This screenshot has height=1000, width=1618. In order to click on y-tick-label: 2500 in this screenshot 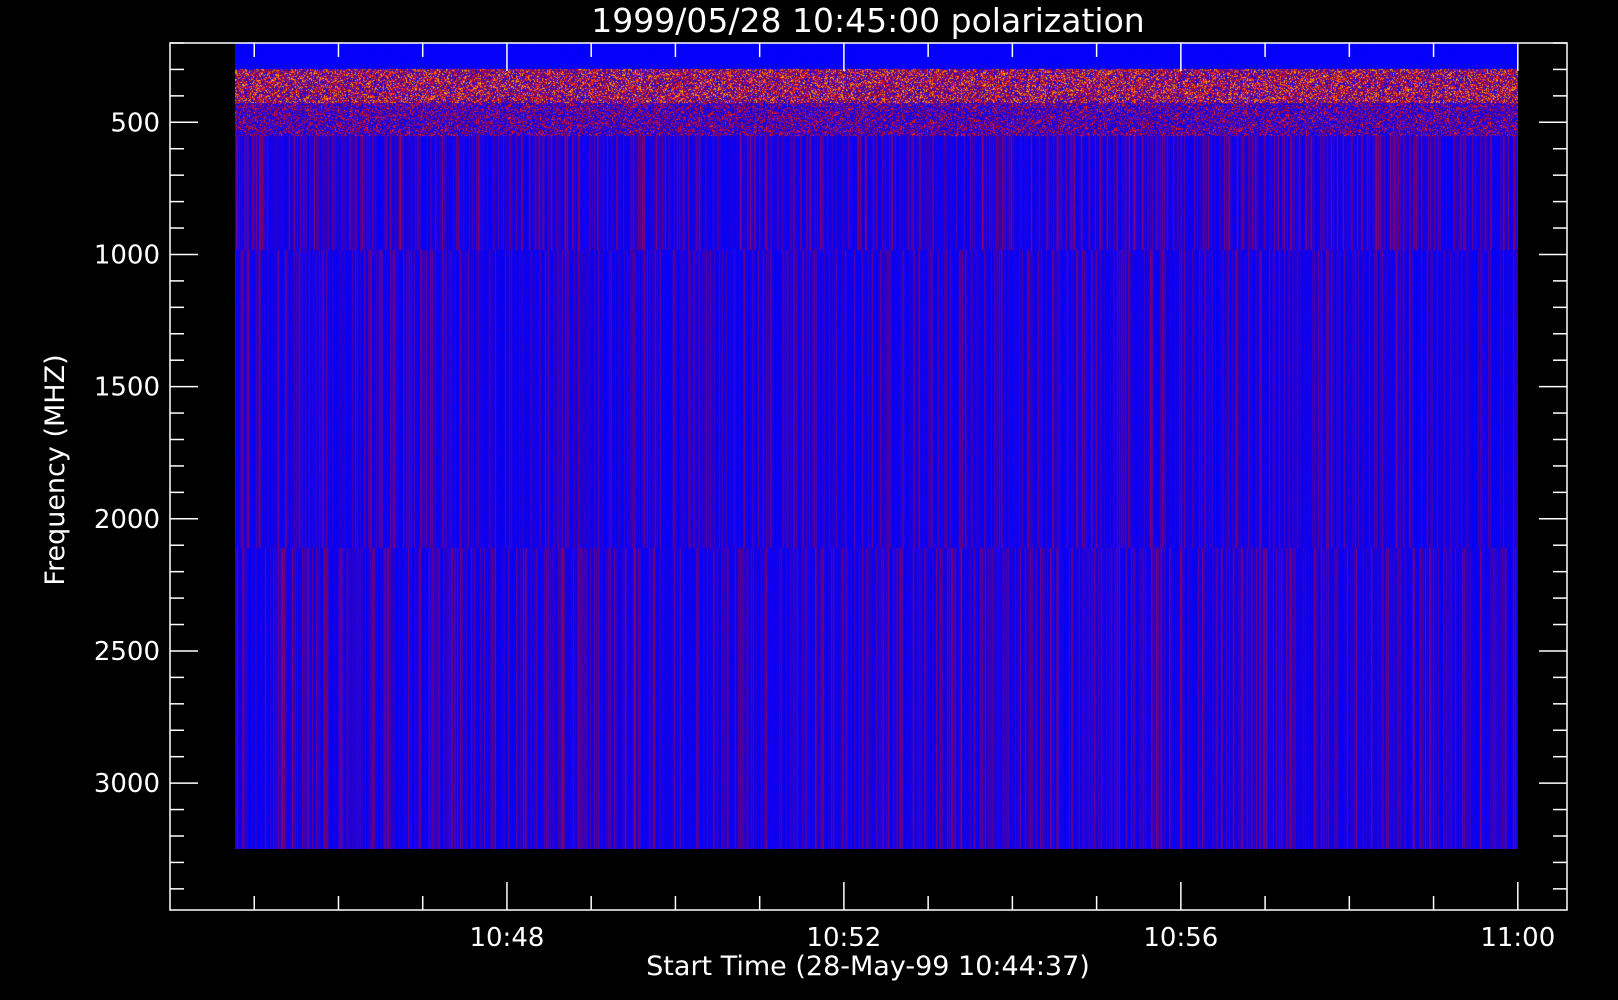, I will do `click(127, 652)`.